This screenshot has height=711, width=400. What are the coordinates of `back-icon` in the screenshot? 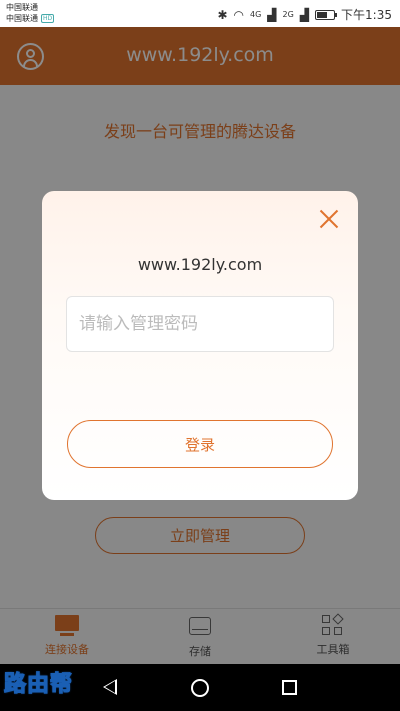 It's located at (110, 687).